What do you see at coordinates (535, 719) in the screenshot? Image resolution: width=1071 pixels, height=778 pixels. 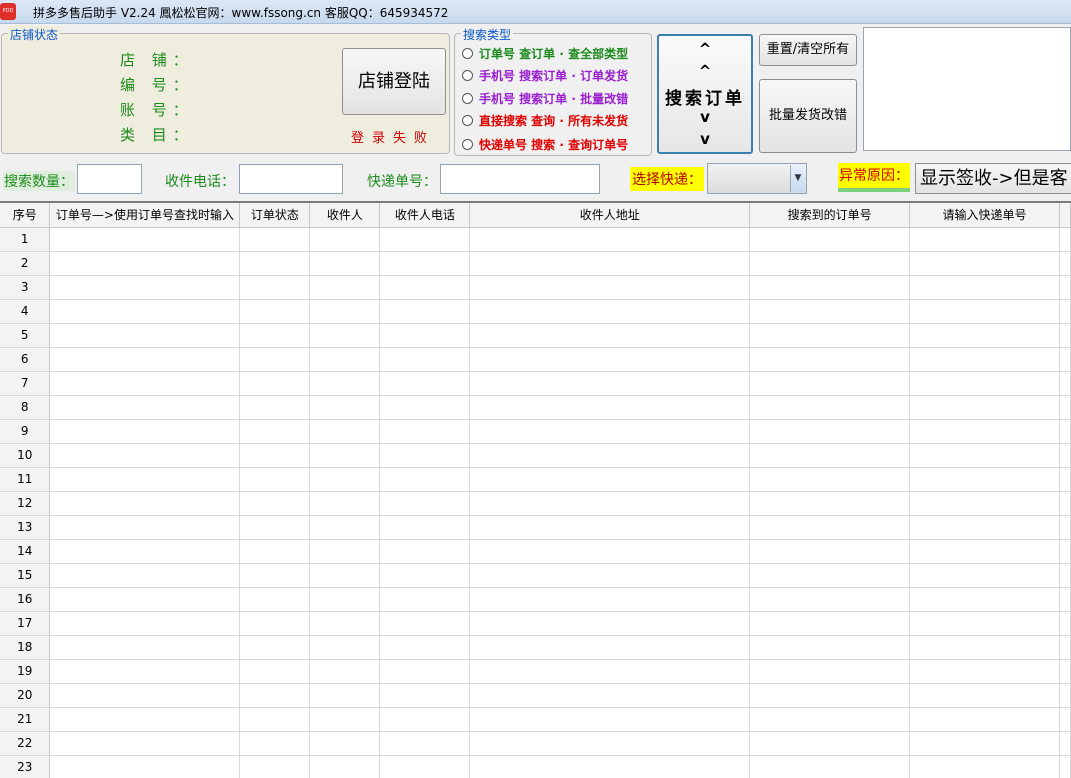 I see `table-row: 21` at bounding box center [535, 719].